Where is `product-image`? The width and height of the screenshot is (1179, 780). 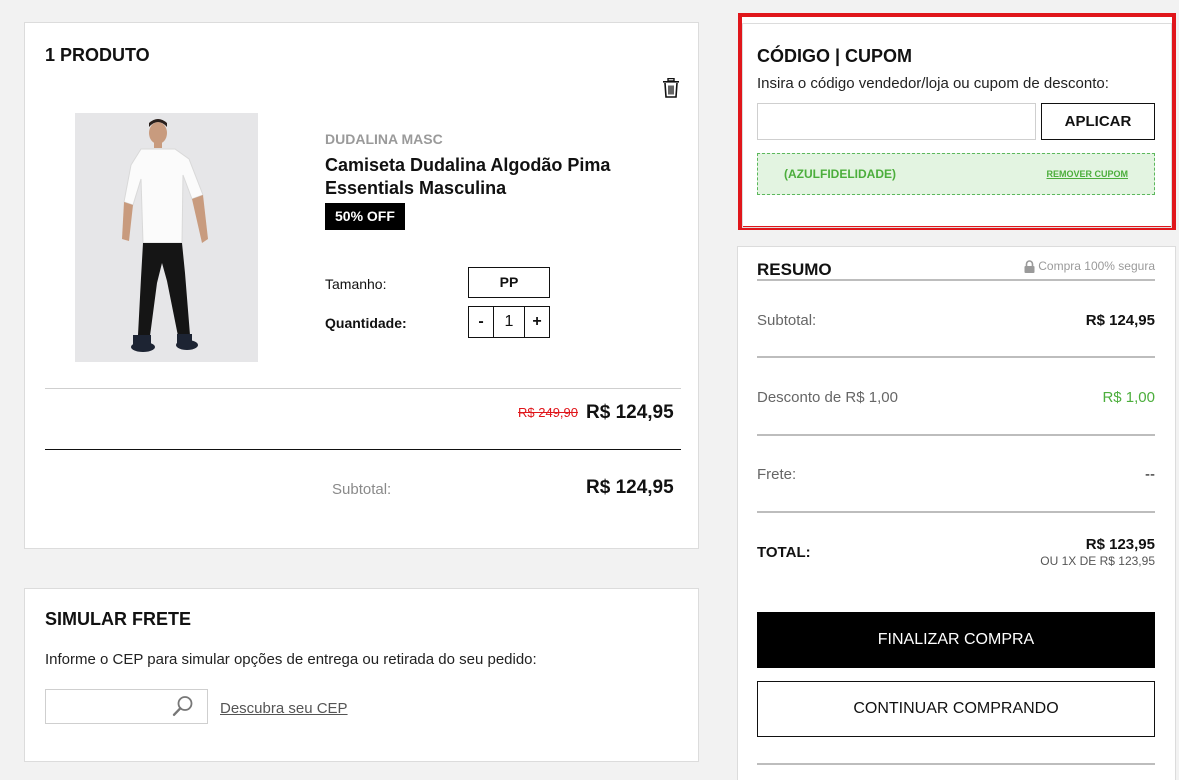 product-image is located at coordinates (166, 237).